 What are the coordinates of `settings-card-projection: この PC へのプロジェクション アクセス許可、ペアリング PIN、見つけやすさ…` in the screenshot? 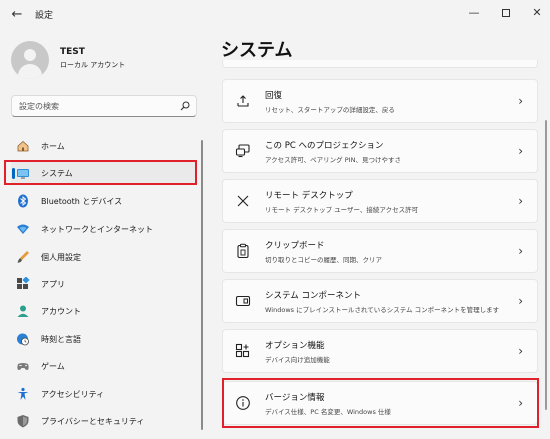 It's located at (380, 151).